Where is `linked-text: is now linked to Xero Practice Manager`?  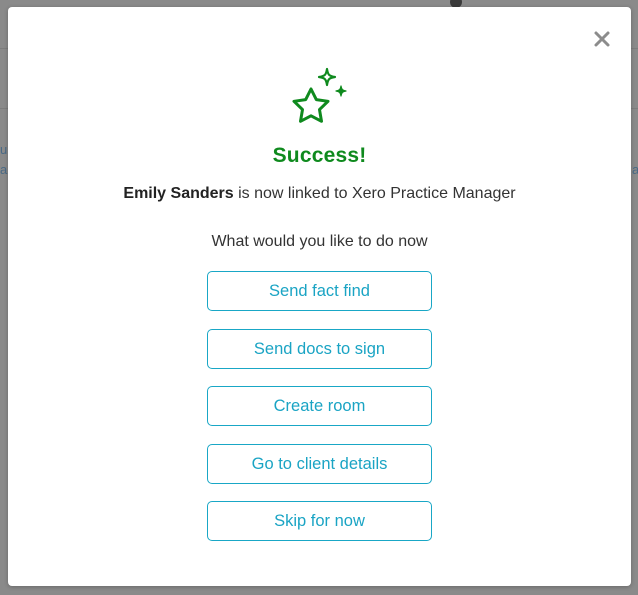 linked-text: is now linked to Xero Practice Manager is located at coordinates (374, 193).